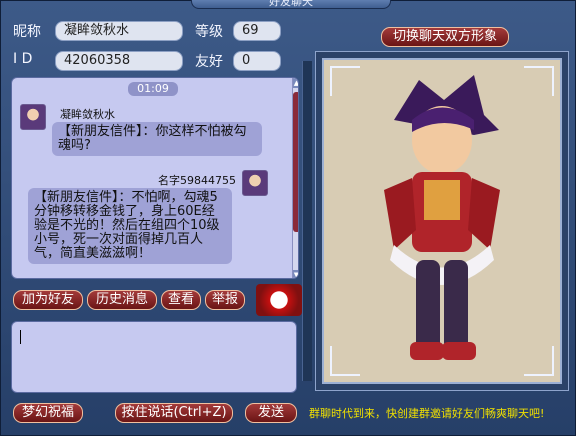 Image resolution: width=576 pixels, height=436 pixels. Describe the element at coordinates (445, 37) in the screenshot. I see `switch-portrait-button: 切换聊天双方形象` at that location.